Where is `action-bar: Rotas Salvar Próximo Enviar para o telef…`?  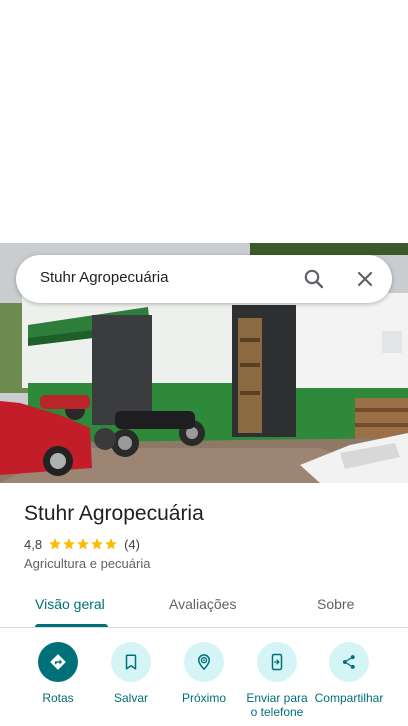 action-bar: Rotas Salvar Próximo Enviar para o telef… is located at coordinates (204, 683).